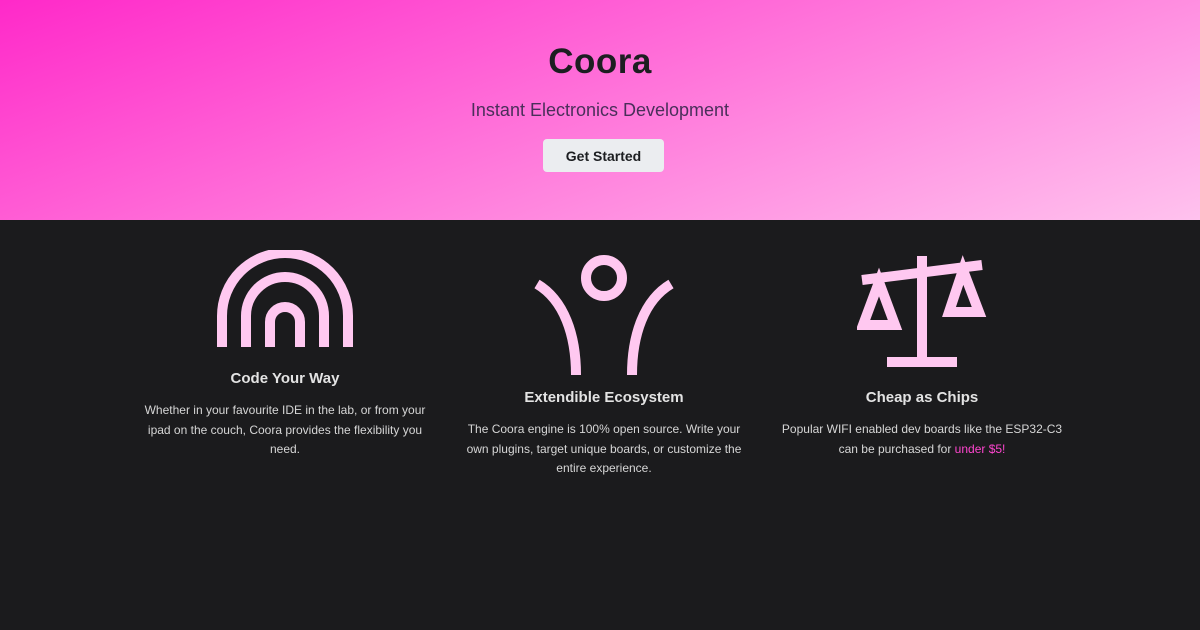  What do you see at coordinates (980, 448) in the screenshot?
I see `price-highlight: under $5!` at bounding box center [980, 448].